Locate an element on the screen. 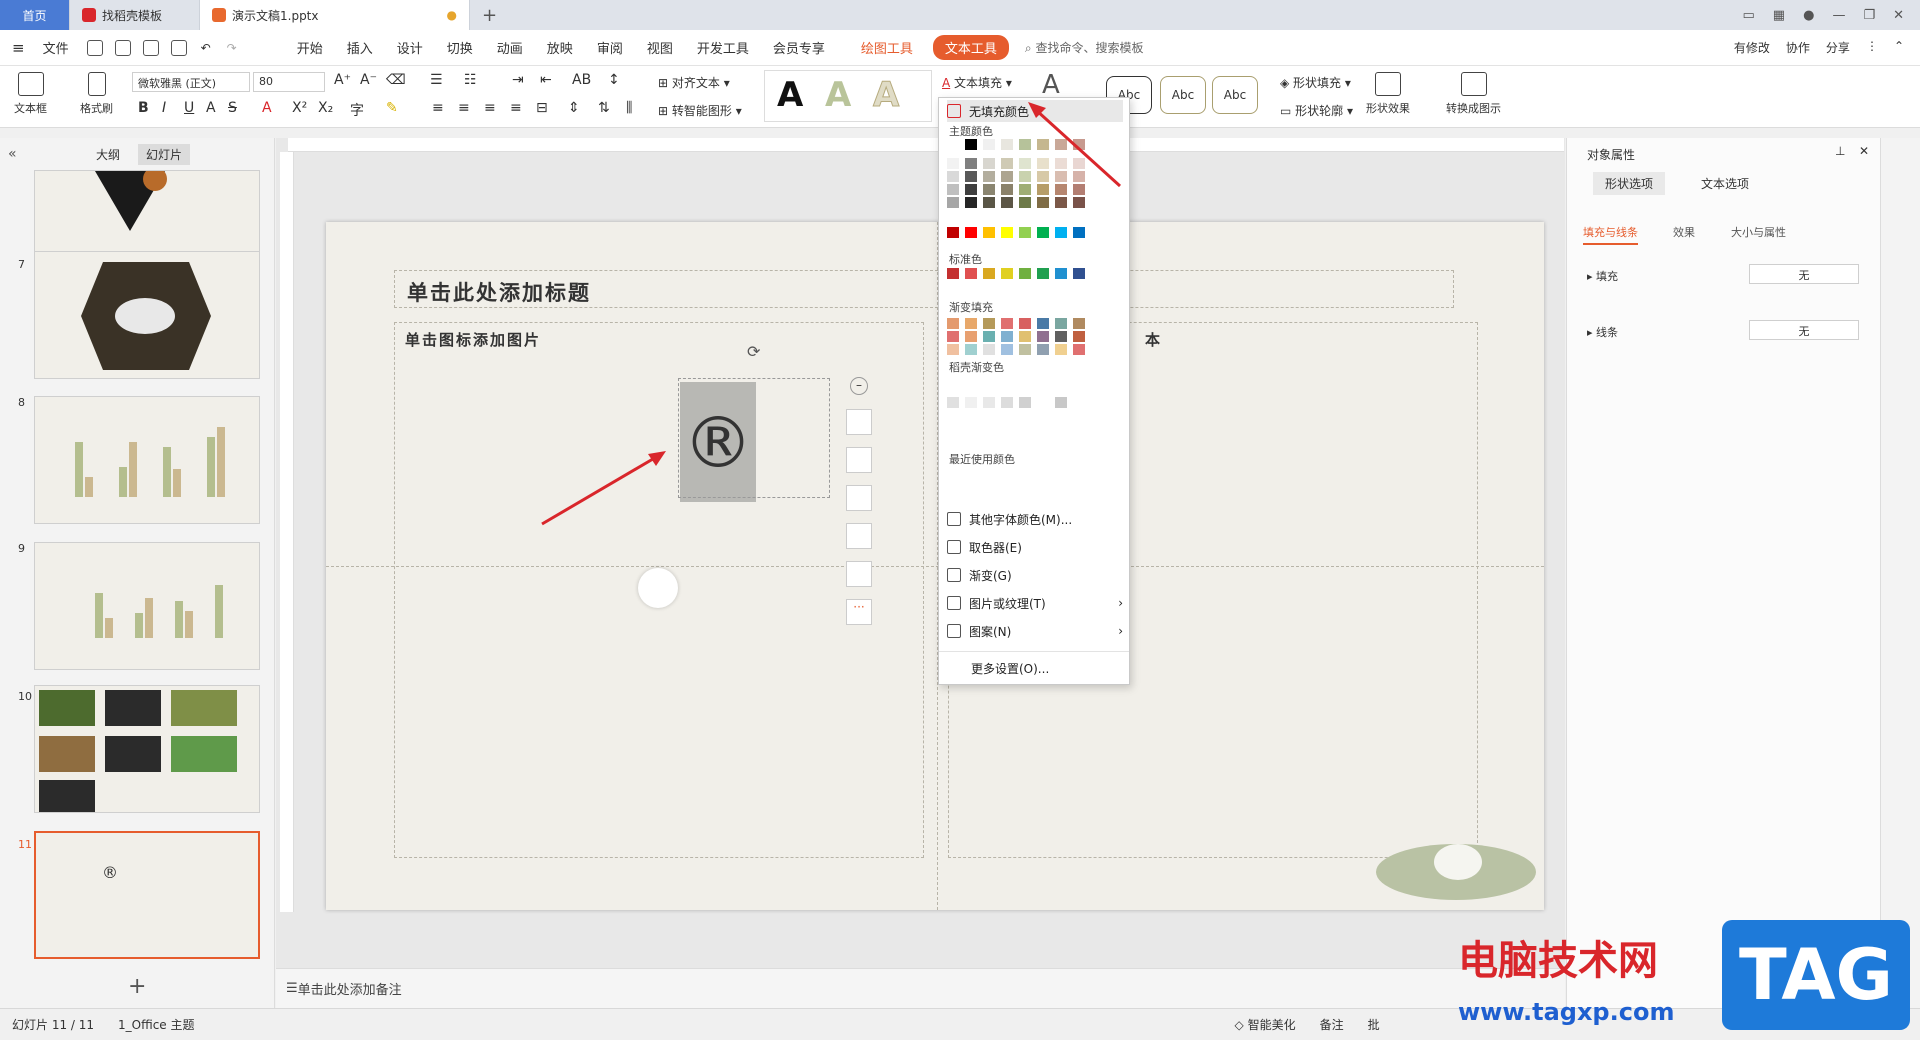 The image size is (1920, 1040). menu-animation: 动画 is located at coordinates (510, 47).